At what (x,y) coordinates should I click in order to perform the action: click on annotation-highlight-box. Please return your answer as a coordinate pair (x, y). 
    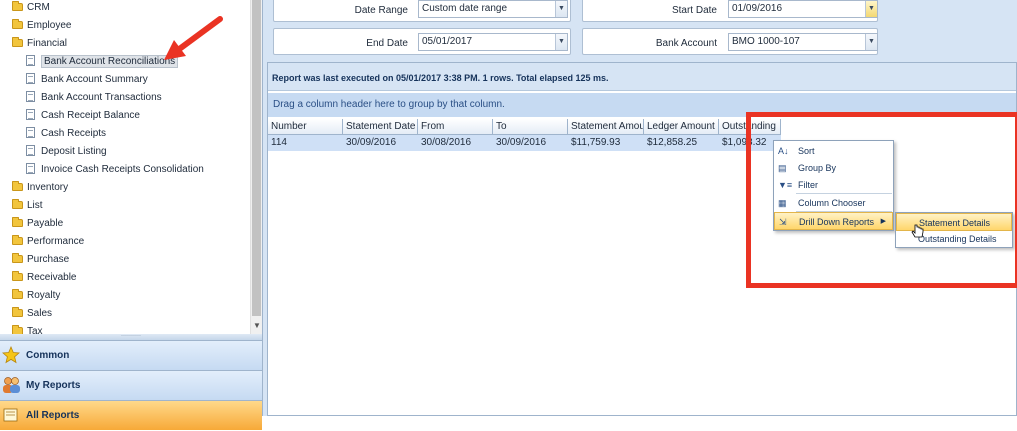
    Looking at the image, I should click on (881, 200).